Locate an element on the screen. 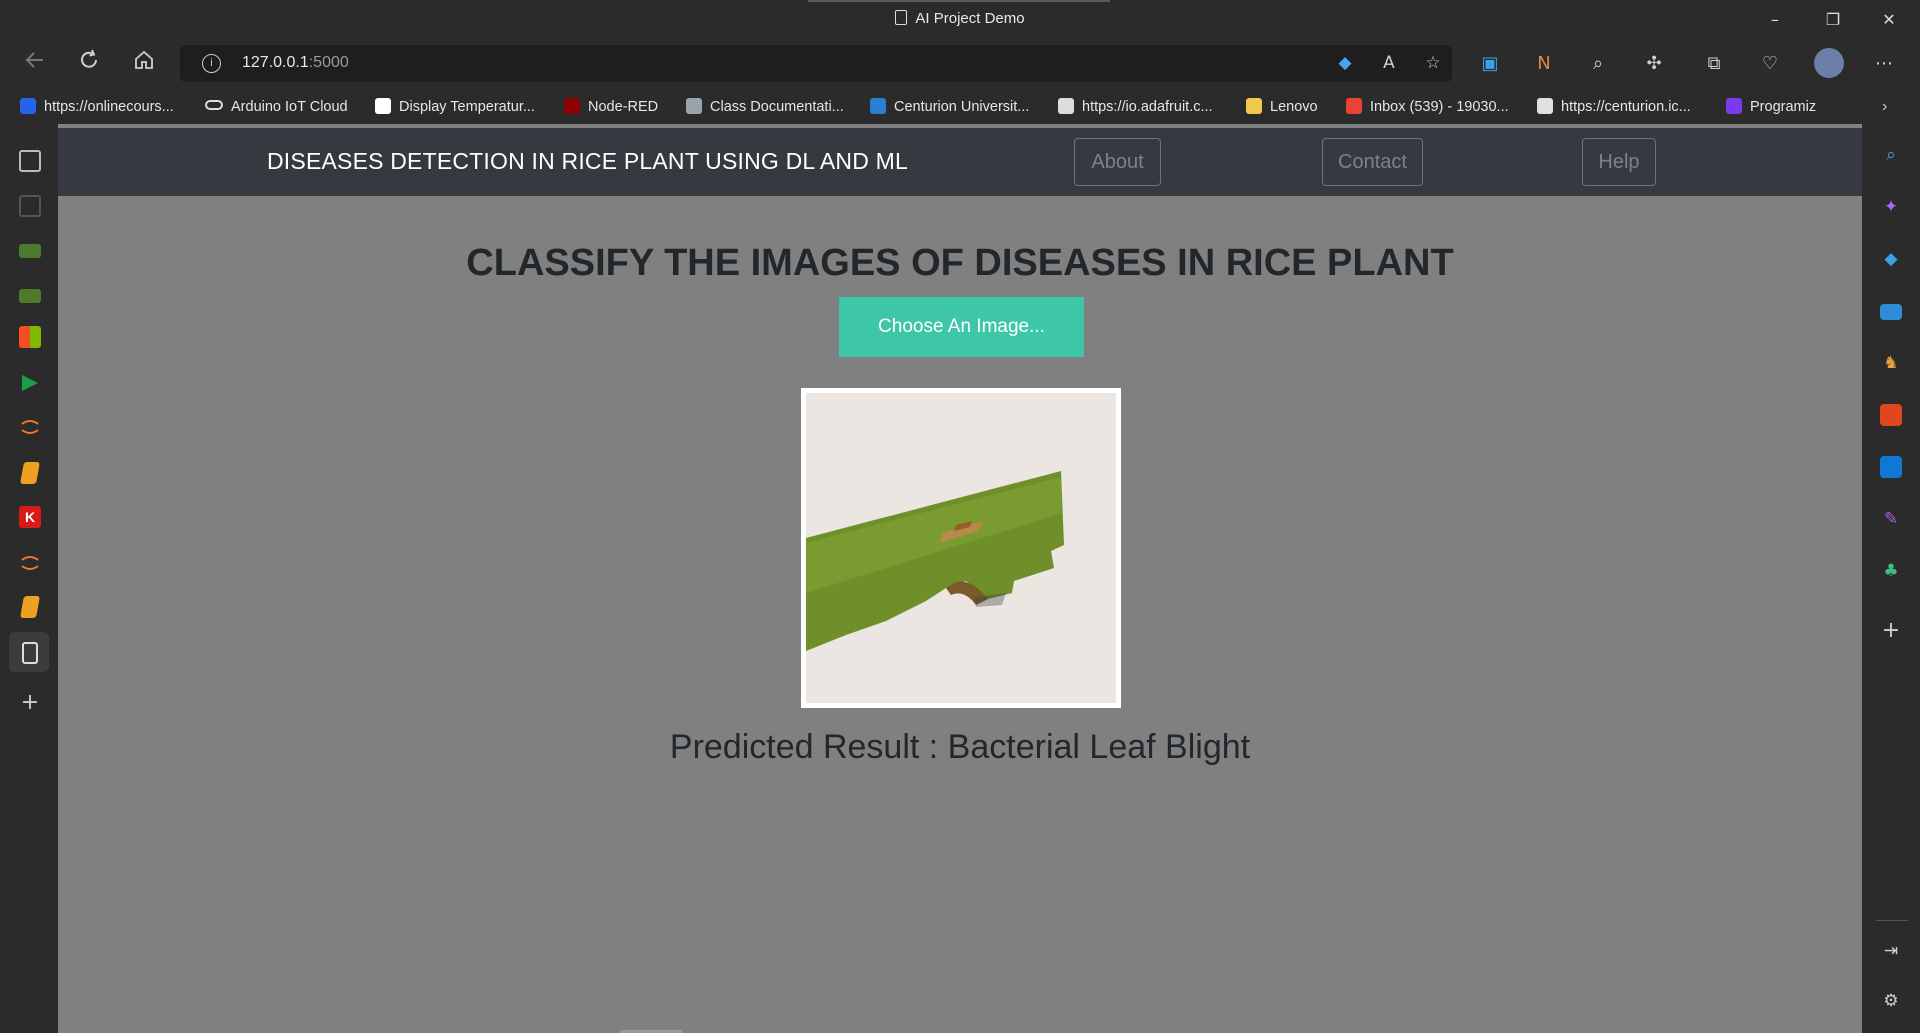  prediction-result: Predicted Result : Bacterial Leaf Blight is located at coordinates (960, 747).